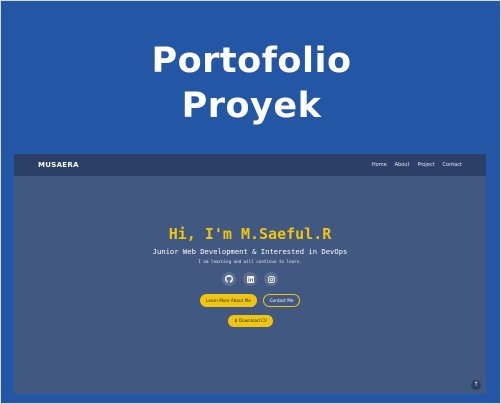  I want to click on contact-button: Contact Me, so click(281, 300).